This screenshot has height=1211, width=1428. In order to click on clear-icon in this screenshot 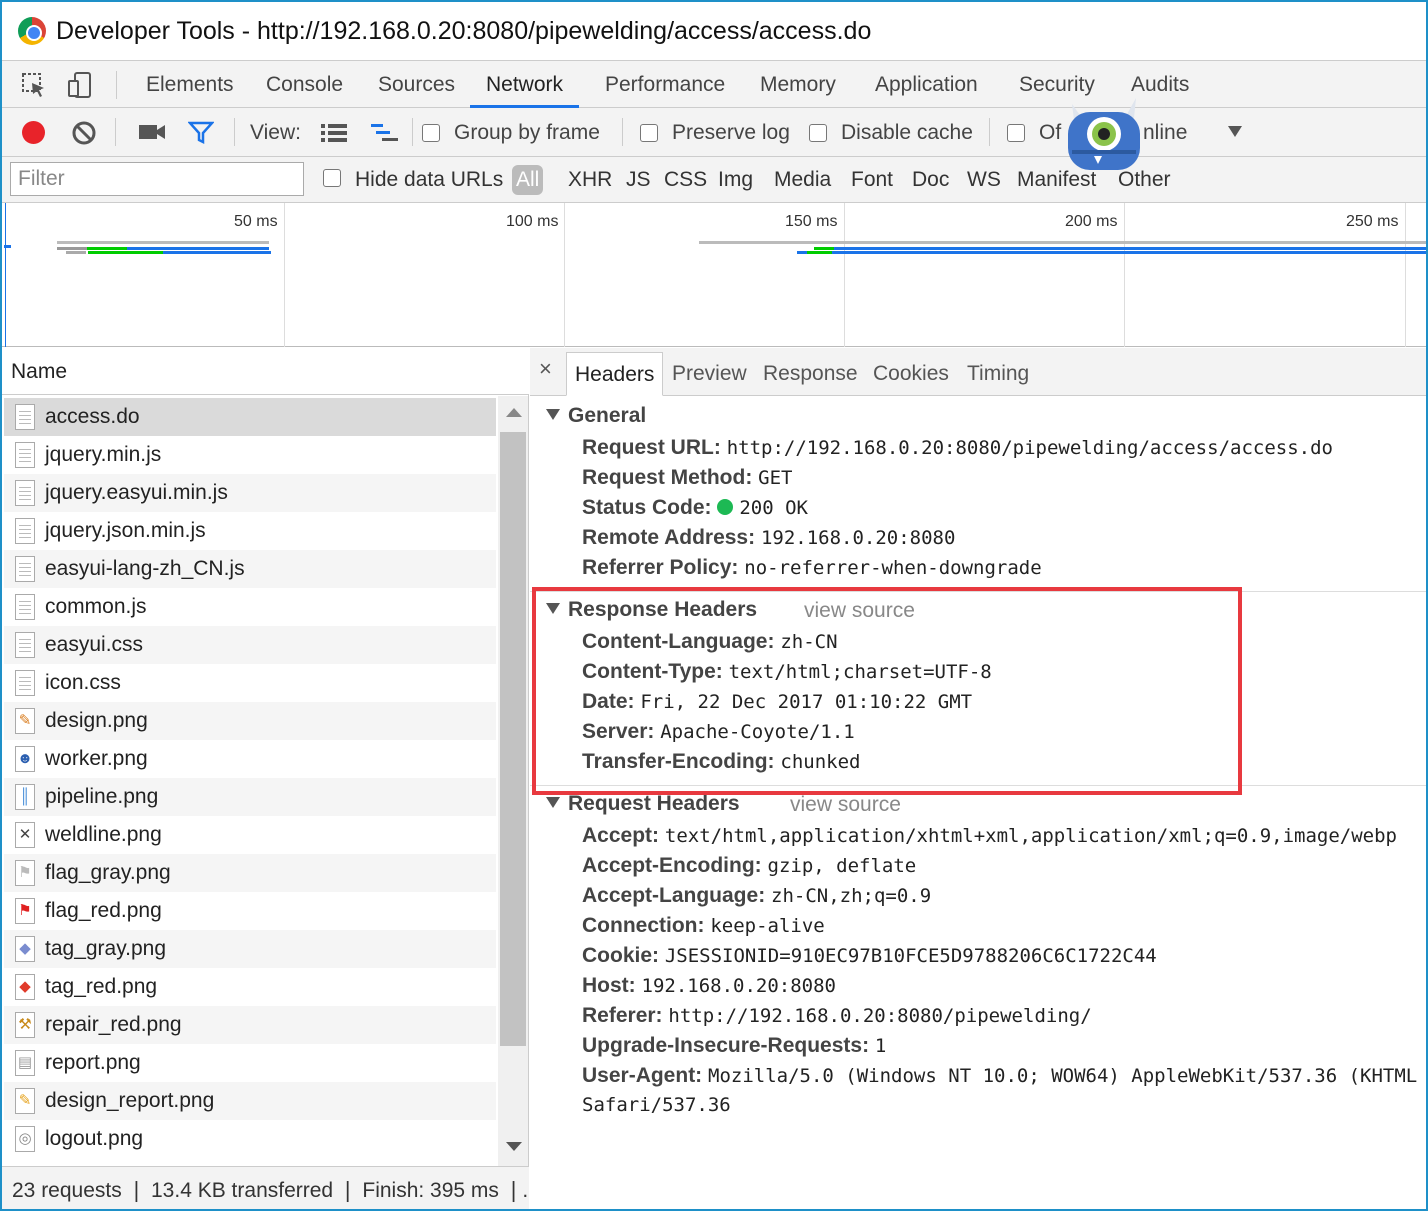, I will do `click(84, 133)`.